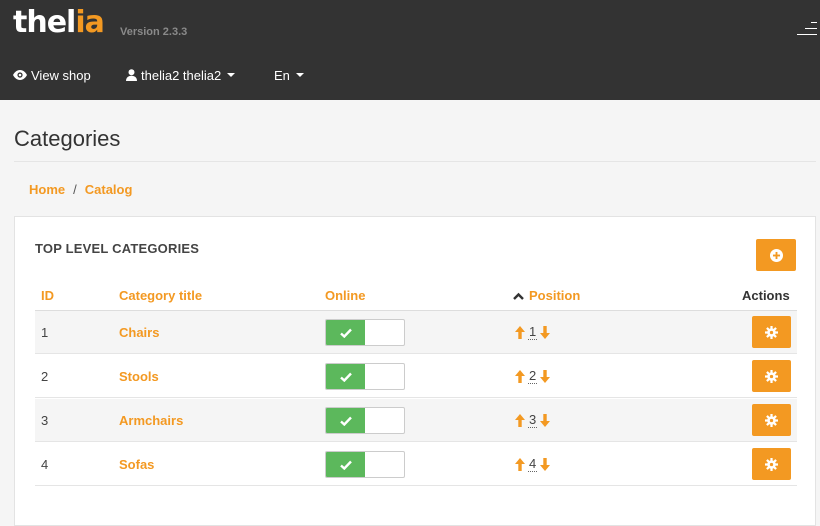 The width and height of the screenshot is (820, 526). Describe the element at coordinates (415, 161) in the screenshot. I see `title-divider` at that location.